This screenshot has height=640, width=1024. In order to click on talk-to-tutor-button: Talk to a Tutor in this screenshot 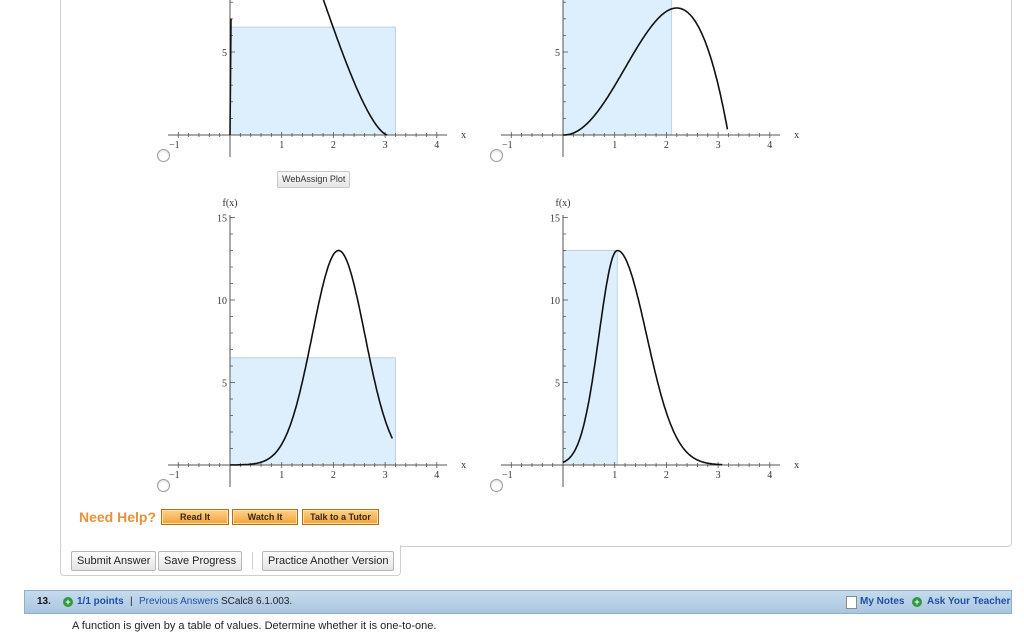, I will do `click(340, 517)`.